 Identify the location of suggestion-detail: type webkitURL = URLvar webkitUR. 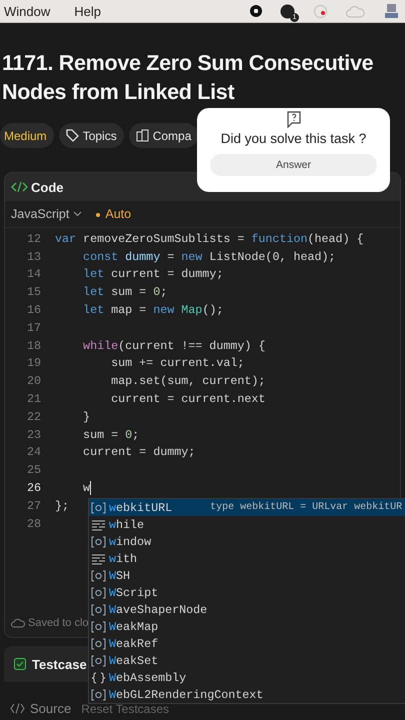
(306, 507).